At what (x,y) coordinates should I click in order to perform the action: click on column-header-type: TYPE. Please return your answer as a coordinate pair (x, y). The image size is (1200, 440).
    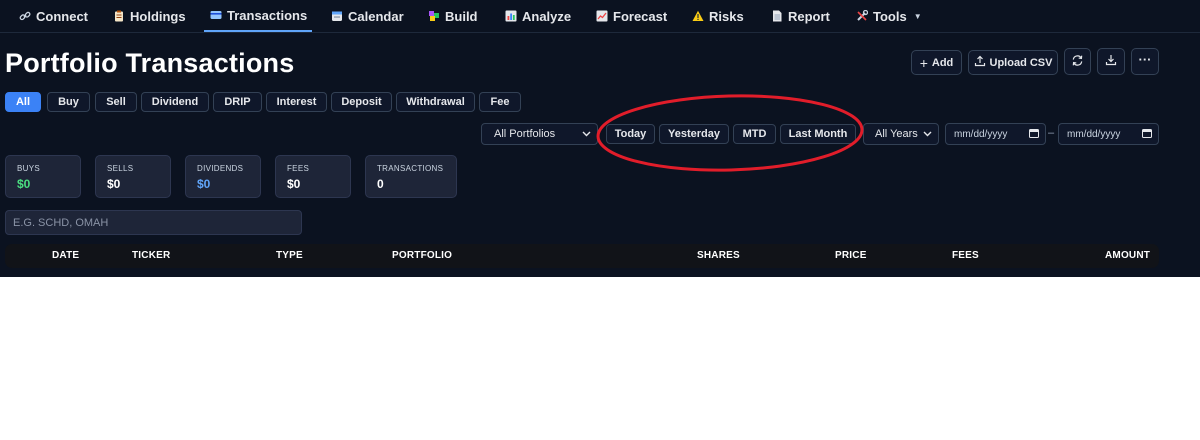
    Looking at the image, I should click on (289, 255).